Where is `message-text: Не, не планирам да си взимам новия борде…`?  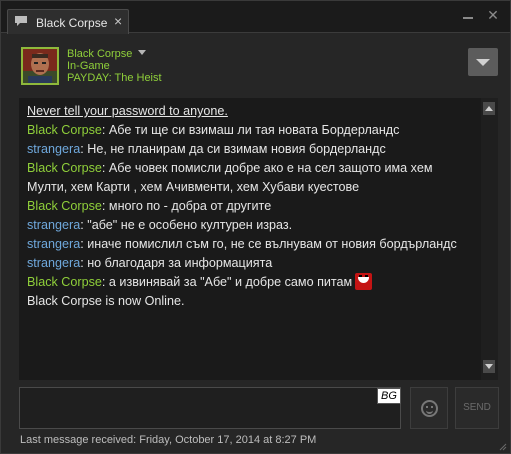 message-text: Не, не планирам да си взимам новия борде… is located at coordinates (236, 149).